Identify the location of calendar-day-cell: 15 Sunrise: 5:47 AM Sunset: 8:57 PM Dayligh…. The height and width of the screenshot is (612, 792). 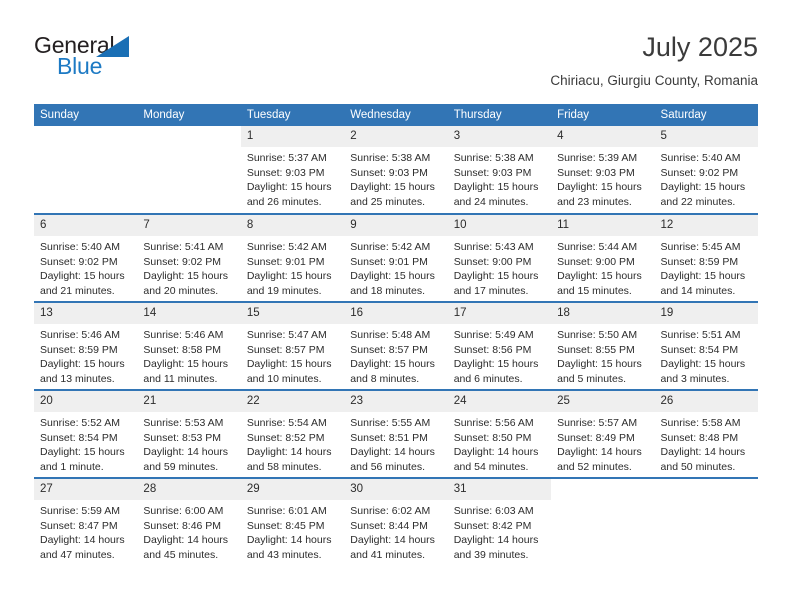
(292, 345).